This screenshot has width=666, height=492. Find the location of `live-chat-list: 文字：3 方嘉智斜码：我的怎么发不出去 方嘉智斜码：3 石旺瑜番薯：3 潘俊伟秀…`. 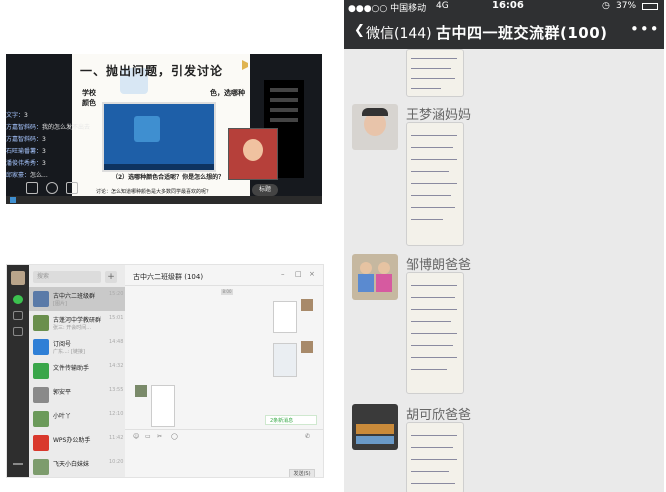

live-chat-list: 文字：3 方嘉智斜码：我的怎么发不出去 方嘉智斜码：3 石旺瑜番薯：3 潘俊伟秀… is located at coordinates (58, 146).